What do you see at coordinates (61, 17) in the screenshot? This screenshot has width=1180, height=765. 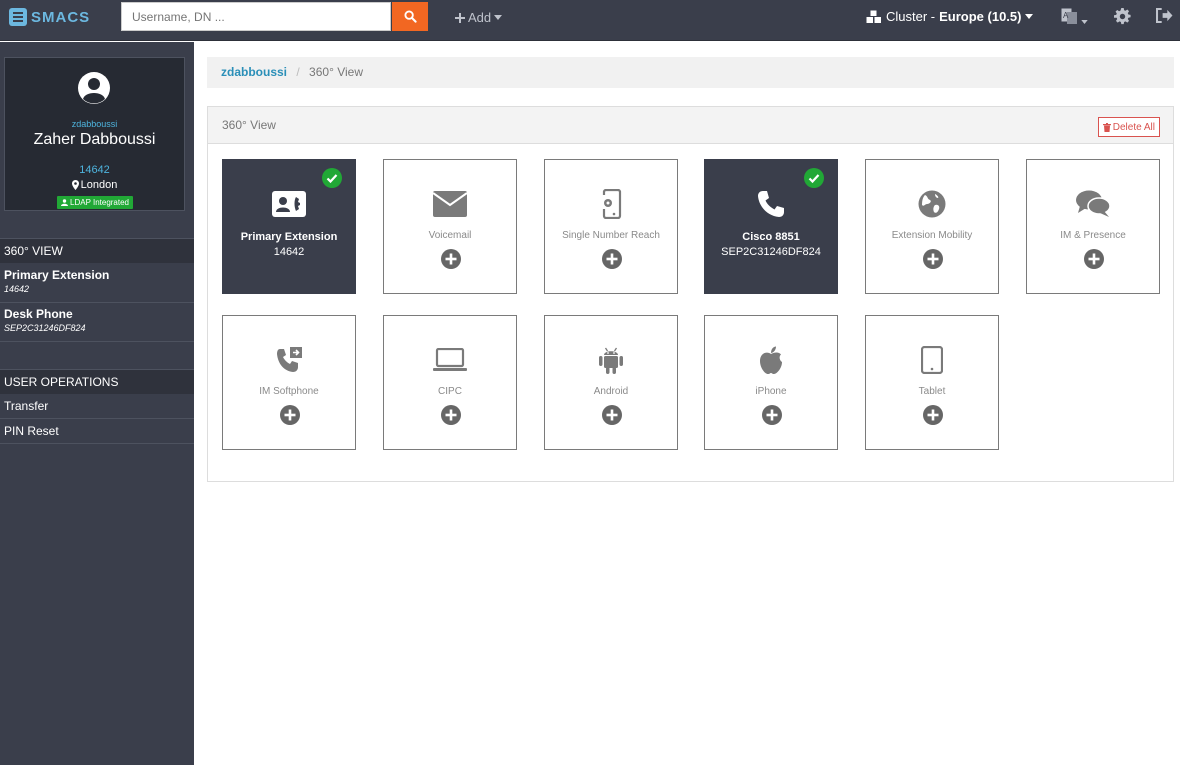 I see `logo-text: SMACS` at bounding box center [61, 17].